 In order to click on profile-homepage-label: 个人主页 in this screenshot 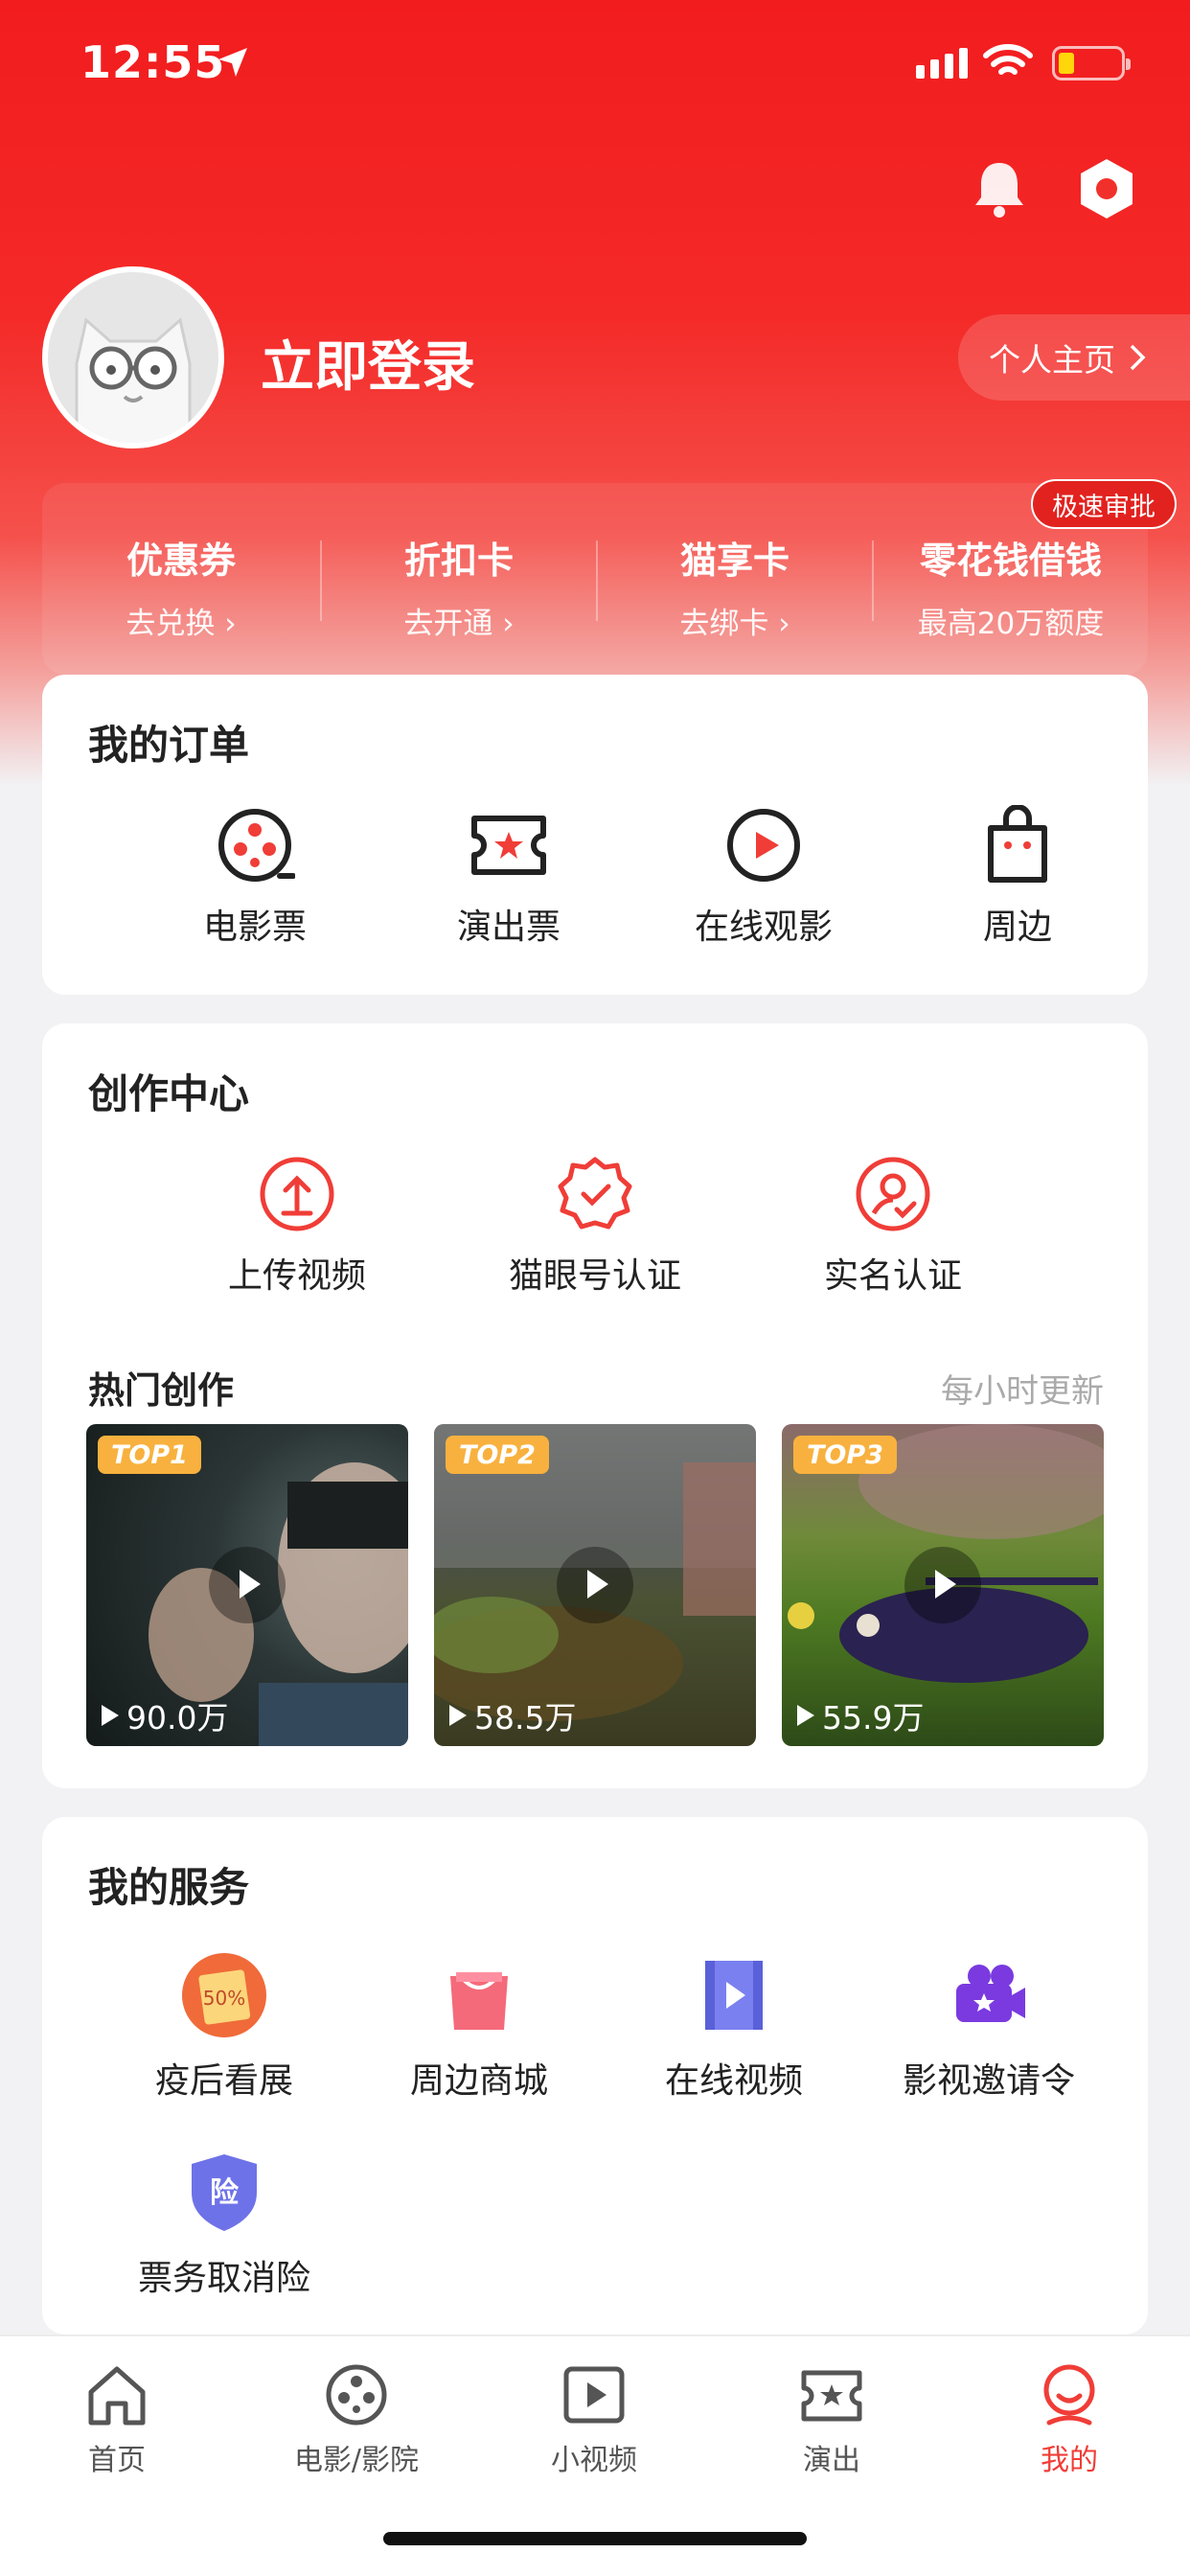, I will do `click(1052, 360)`.